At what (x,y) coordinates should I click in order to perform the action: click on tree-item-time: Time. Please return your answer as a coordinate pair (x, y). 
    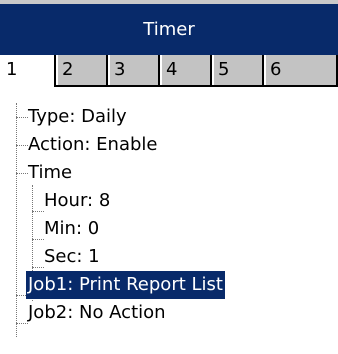
    Looking at the image, I should click on (50, 173).